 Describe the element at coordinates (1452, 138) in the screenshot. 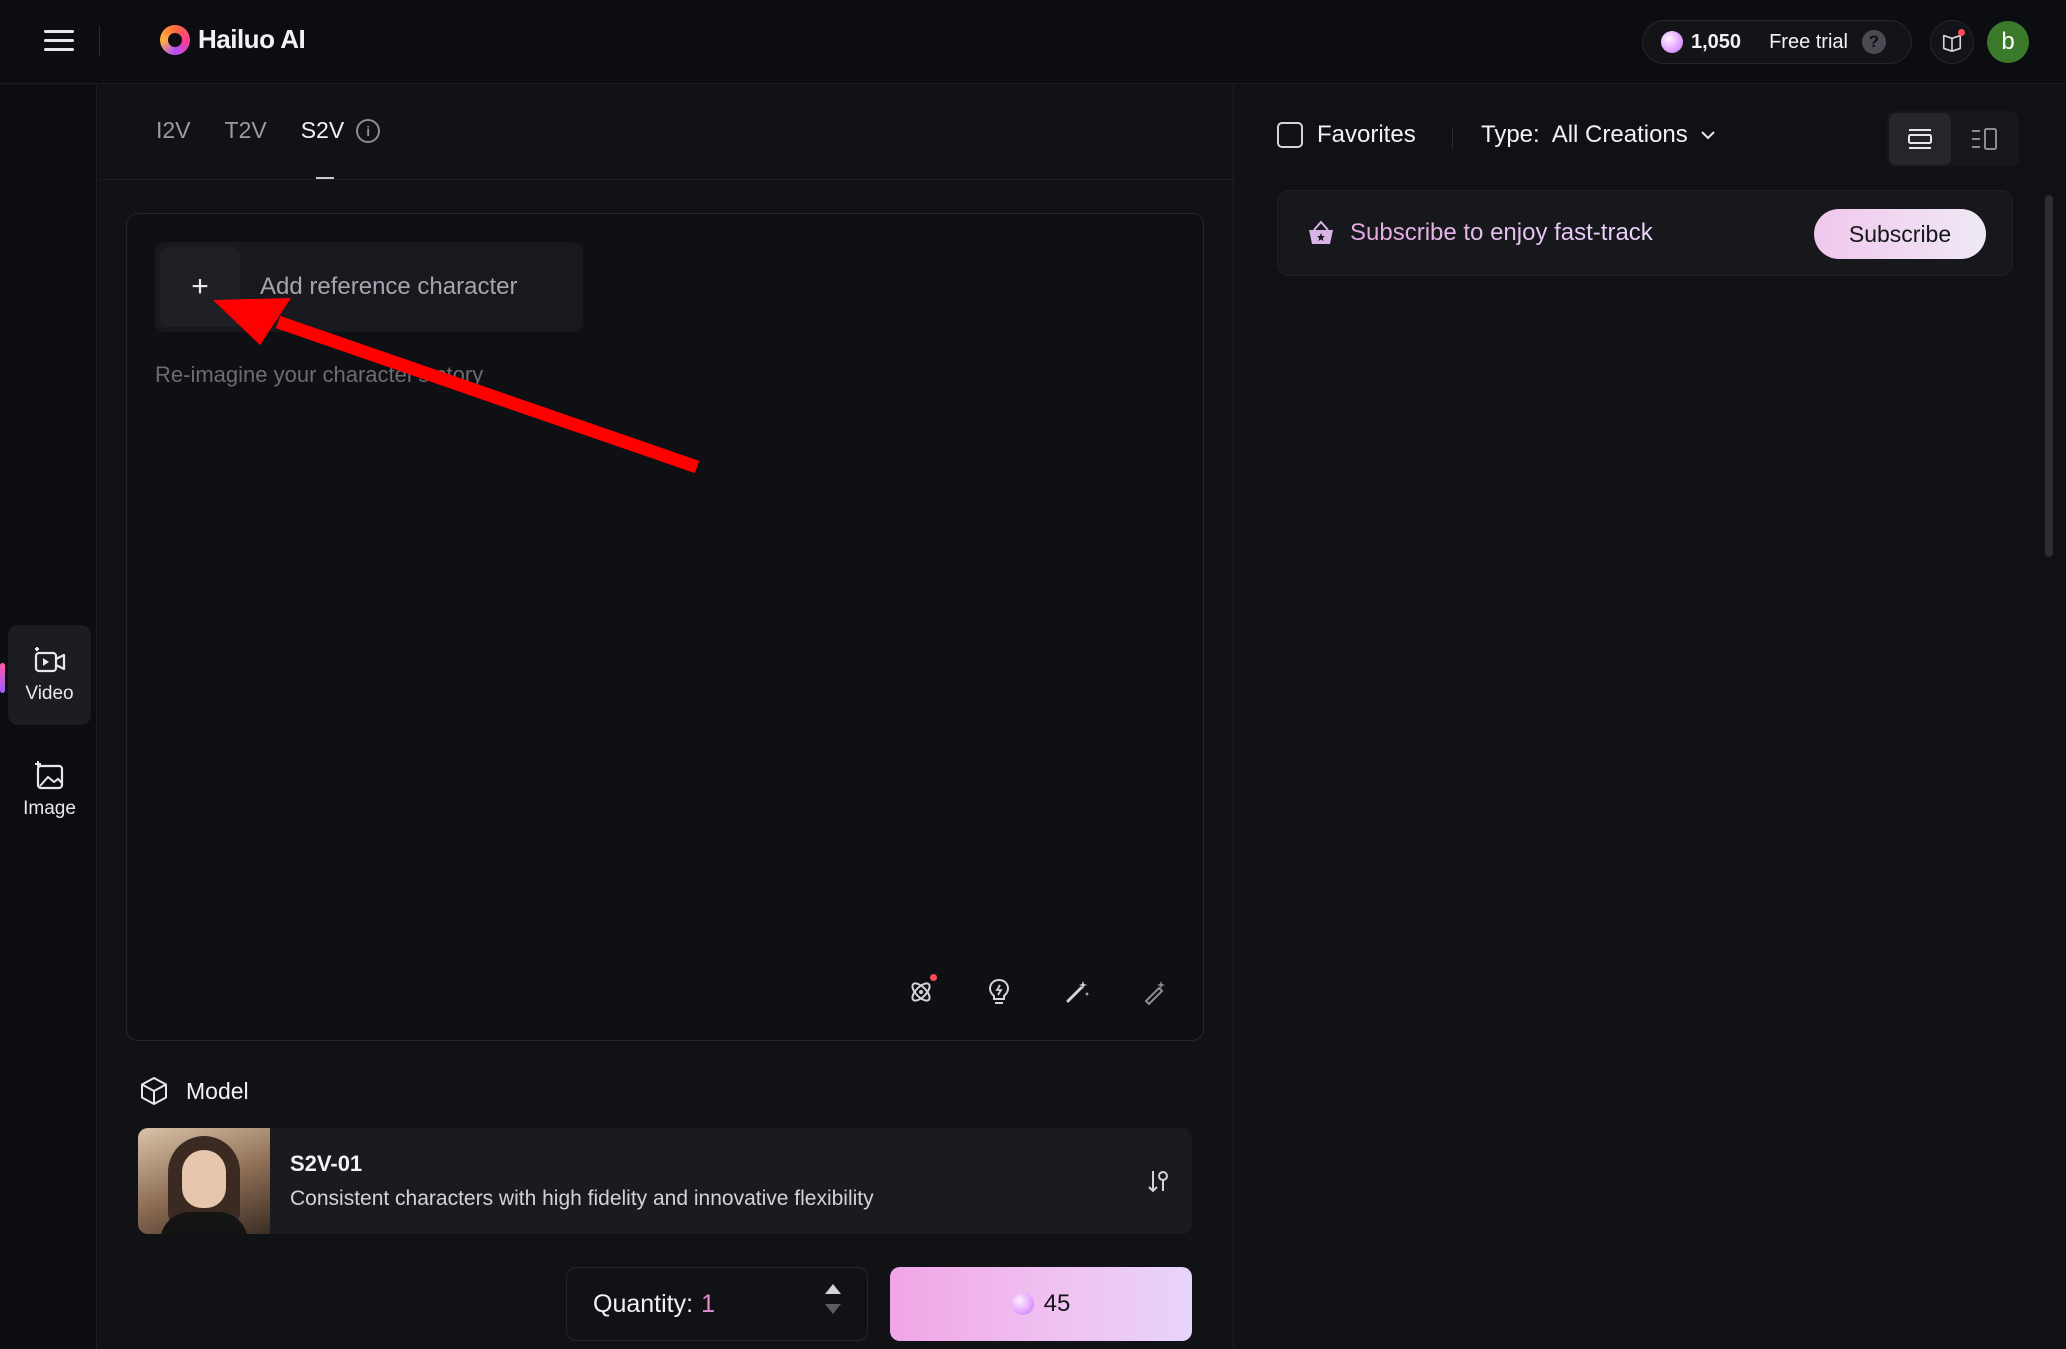

I see `filter-divider` at that location.